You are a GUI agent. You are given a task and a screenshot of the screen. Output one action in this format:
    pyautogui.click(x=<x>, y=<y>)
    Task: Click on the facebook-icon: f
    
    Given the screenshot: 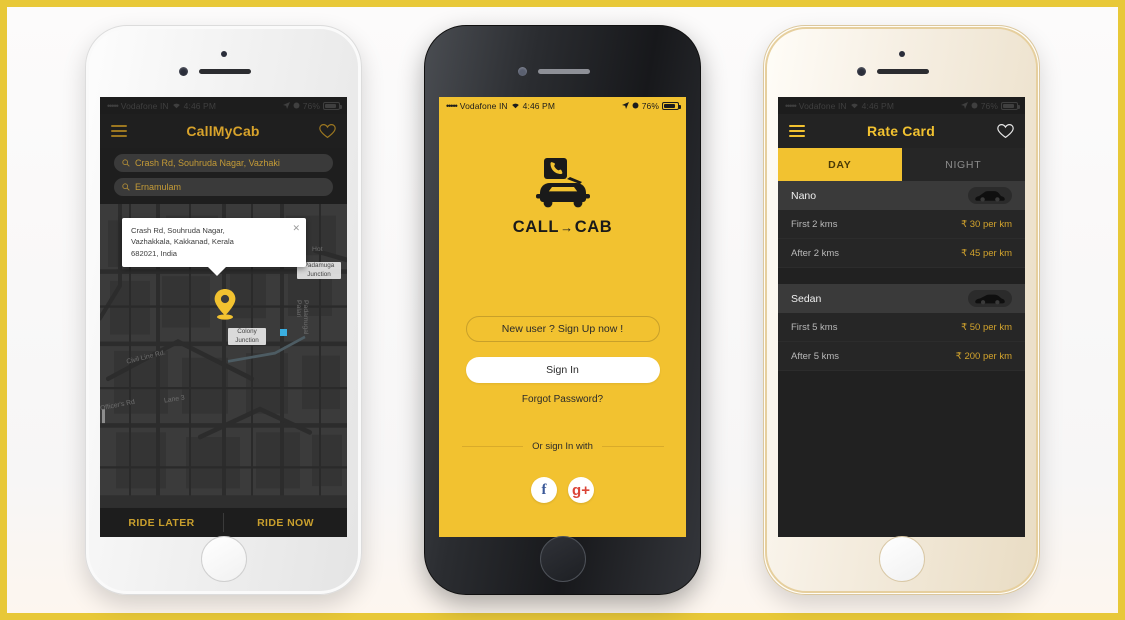 What is the action you would take?
    pyautogui.click(x=544, y=490)
    